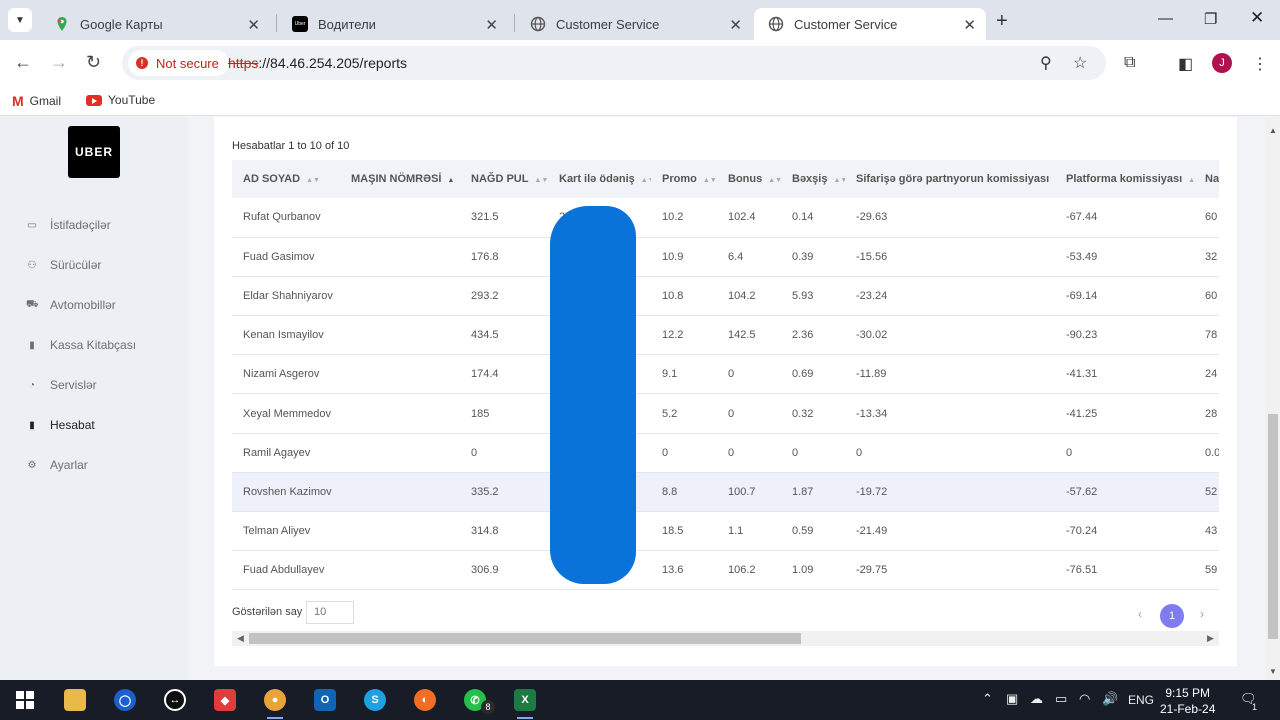 The height and width of the screenshot is (720, 1280). Describe the element at coordinates (94, 152) in the screenshot. I see `uber-logo: UBER` at that location.